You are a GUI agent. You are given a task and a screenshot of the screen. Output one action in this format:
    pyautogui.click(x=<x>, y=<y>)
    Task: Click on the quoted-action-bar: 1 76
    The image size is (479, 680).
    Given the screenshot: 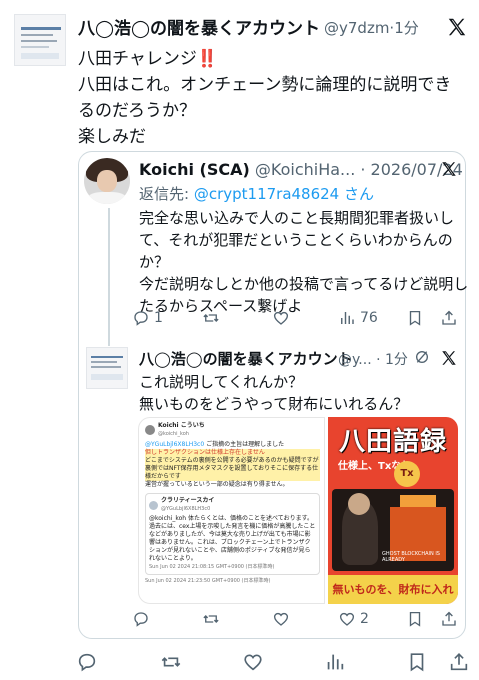 What is the action you would take?
    pyautogui.click(x=295, y=320)
    